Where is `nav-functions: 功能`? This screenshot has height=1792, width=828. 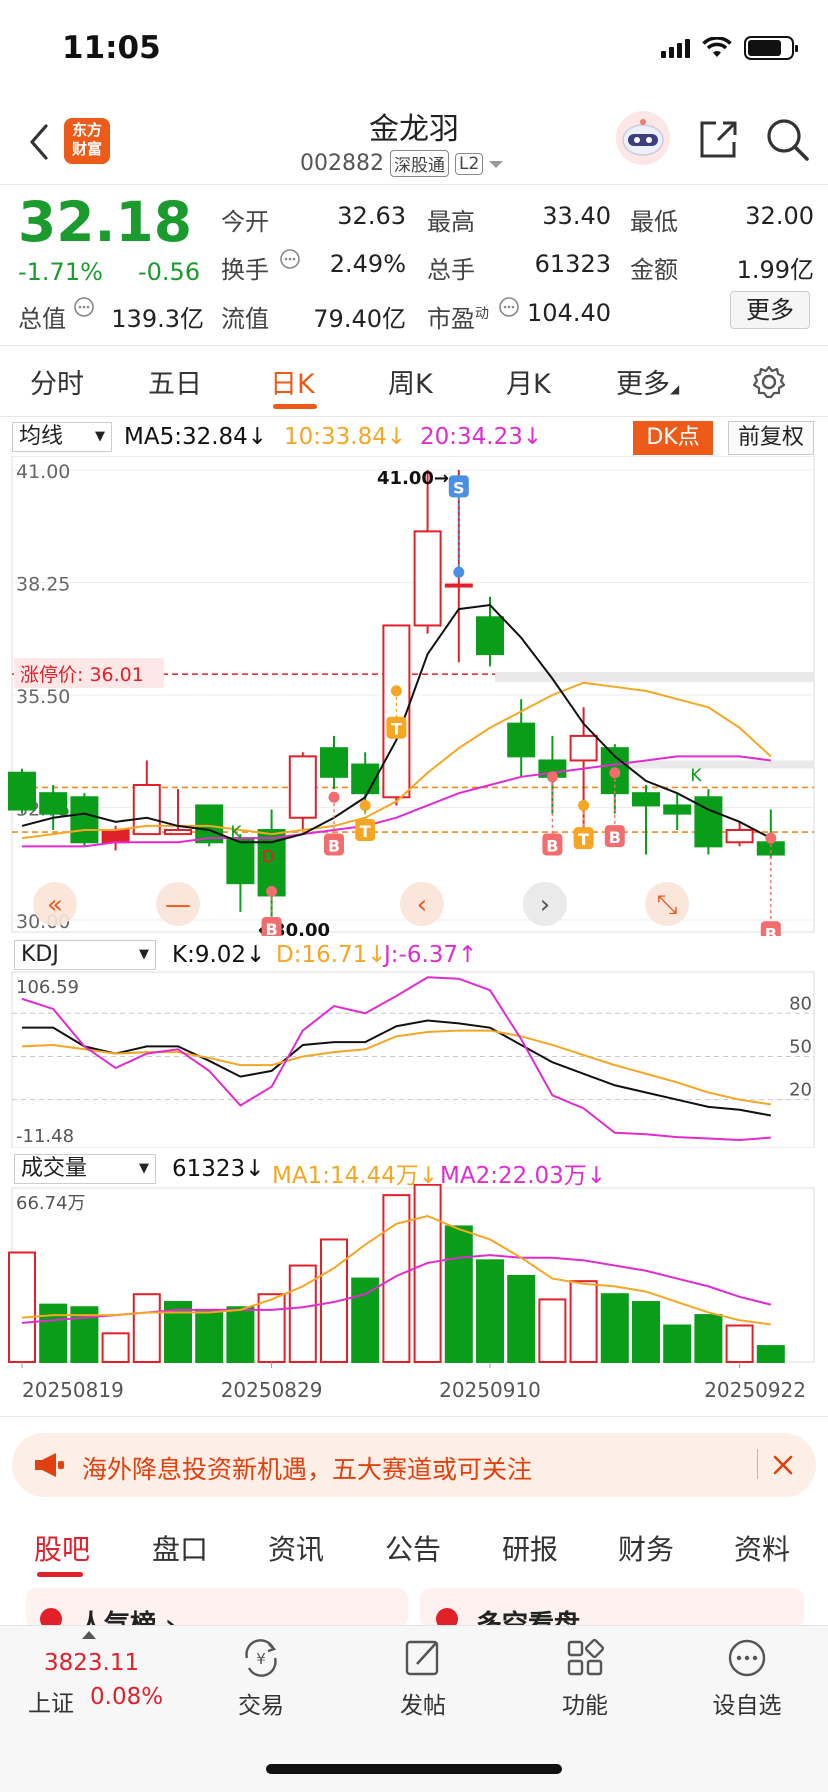
nav-functions: 功能 is located at coordinates (585, 1678).